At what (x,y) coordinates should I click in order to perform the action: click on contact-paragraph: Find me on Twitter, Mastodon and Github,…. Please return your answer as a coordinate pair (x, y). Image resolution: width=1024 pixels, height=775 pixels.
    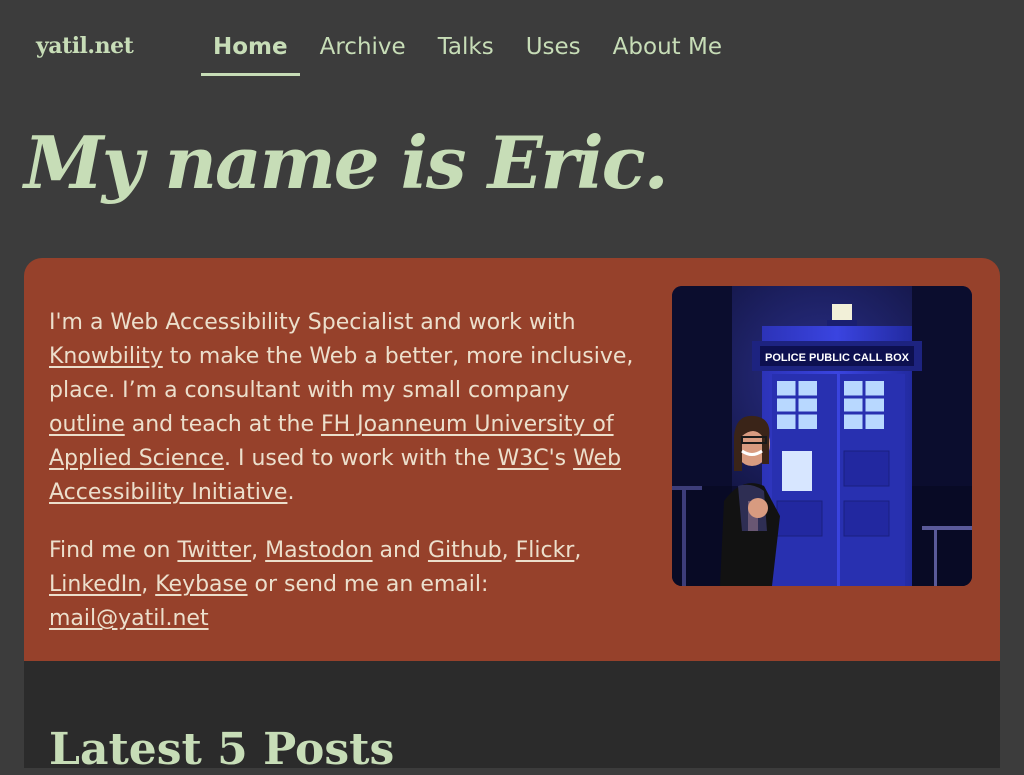
    Looking at the image, I should click on (349, 585).